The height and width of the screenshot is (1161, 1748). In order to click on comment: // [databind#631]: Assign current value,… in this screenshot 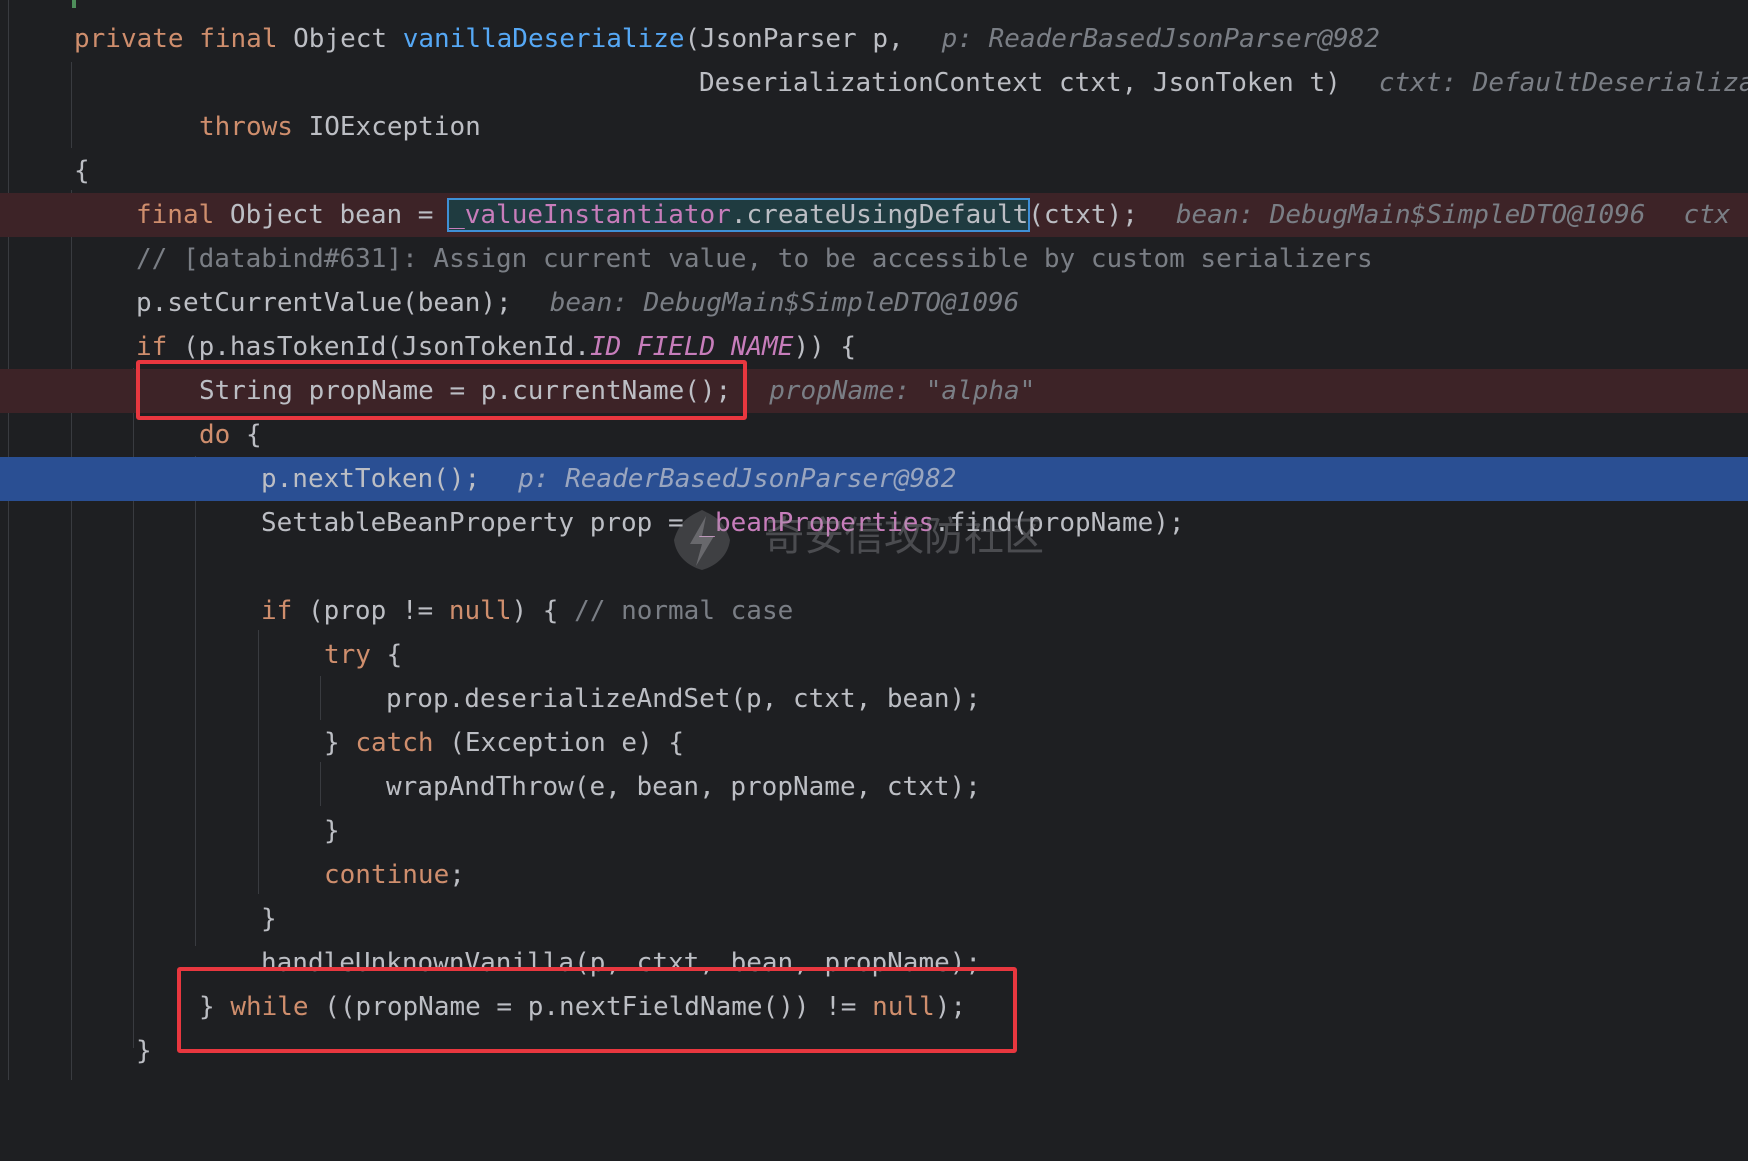, I will do `click(754, 259)`.